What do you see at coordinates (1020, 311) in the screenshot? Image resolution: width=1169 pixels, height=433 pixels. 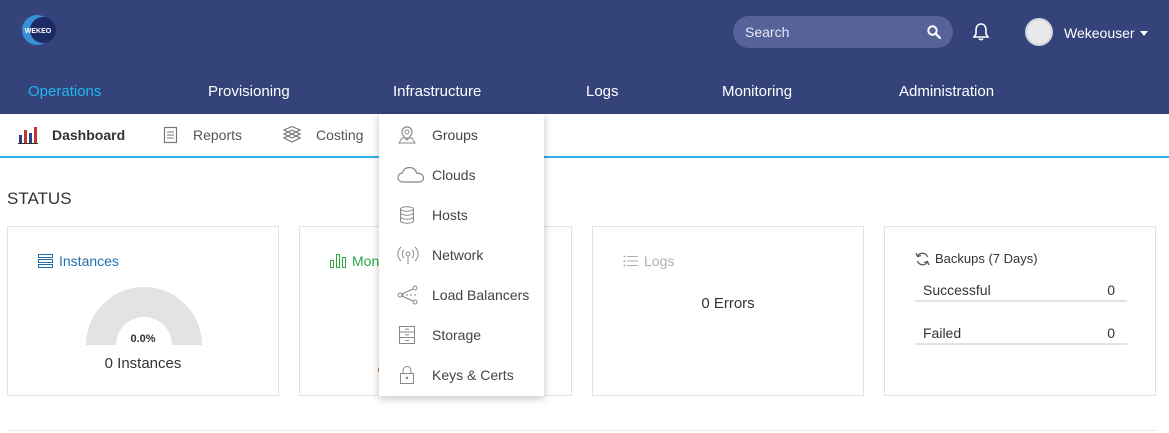 I see `backups-card: Backups (7 Days) Successful 0 Failed 0` at bounding box center [1020, 311].